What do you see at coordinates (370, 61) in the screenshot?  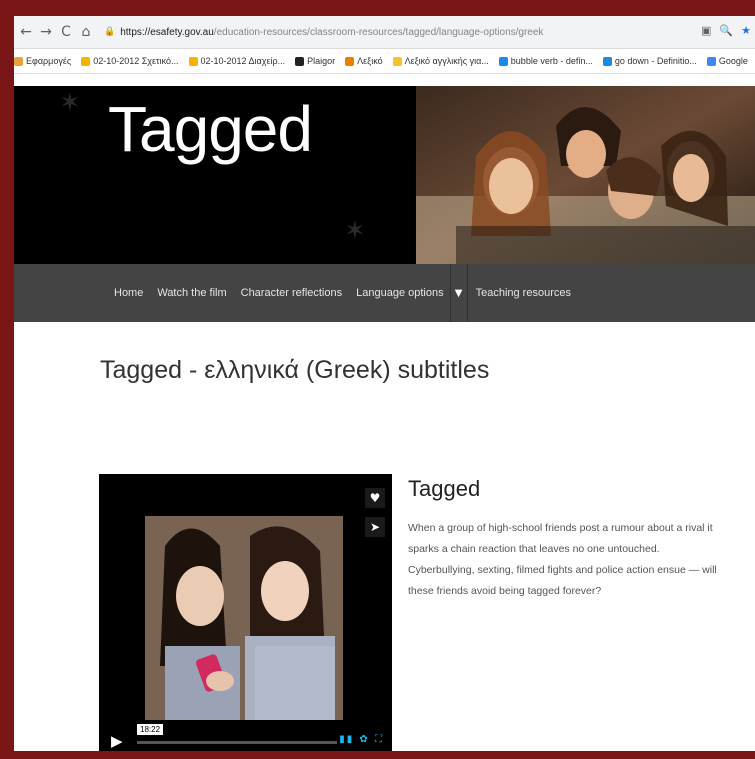 I see `bookmark-label: Λεξικό` at bounding box center [370, 61].